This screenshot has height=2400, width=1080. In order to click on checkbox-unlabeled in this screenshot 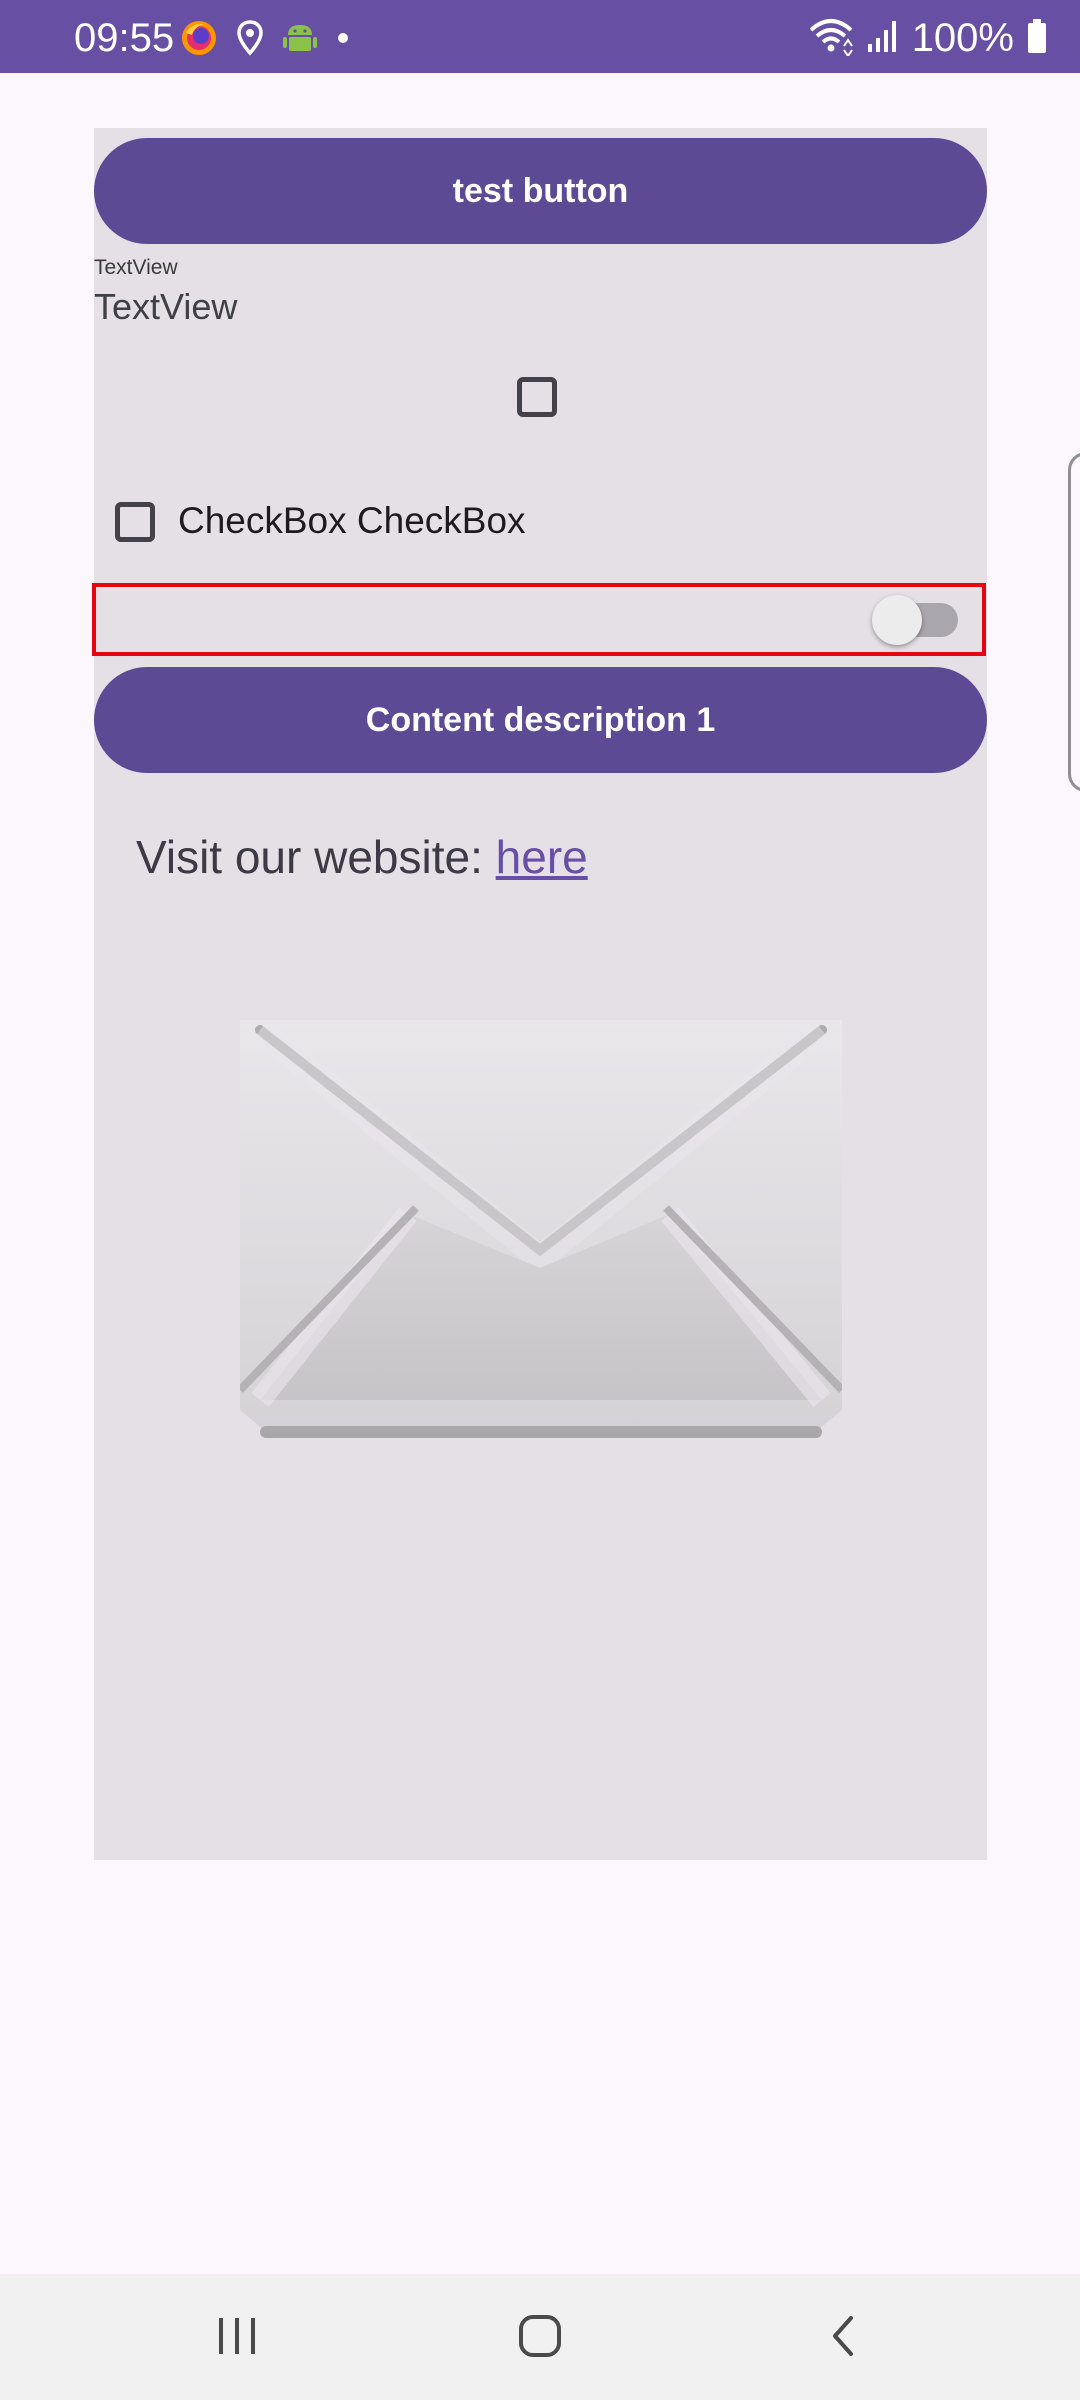, I will do `click(537, 397)`.